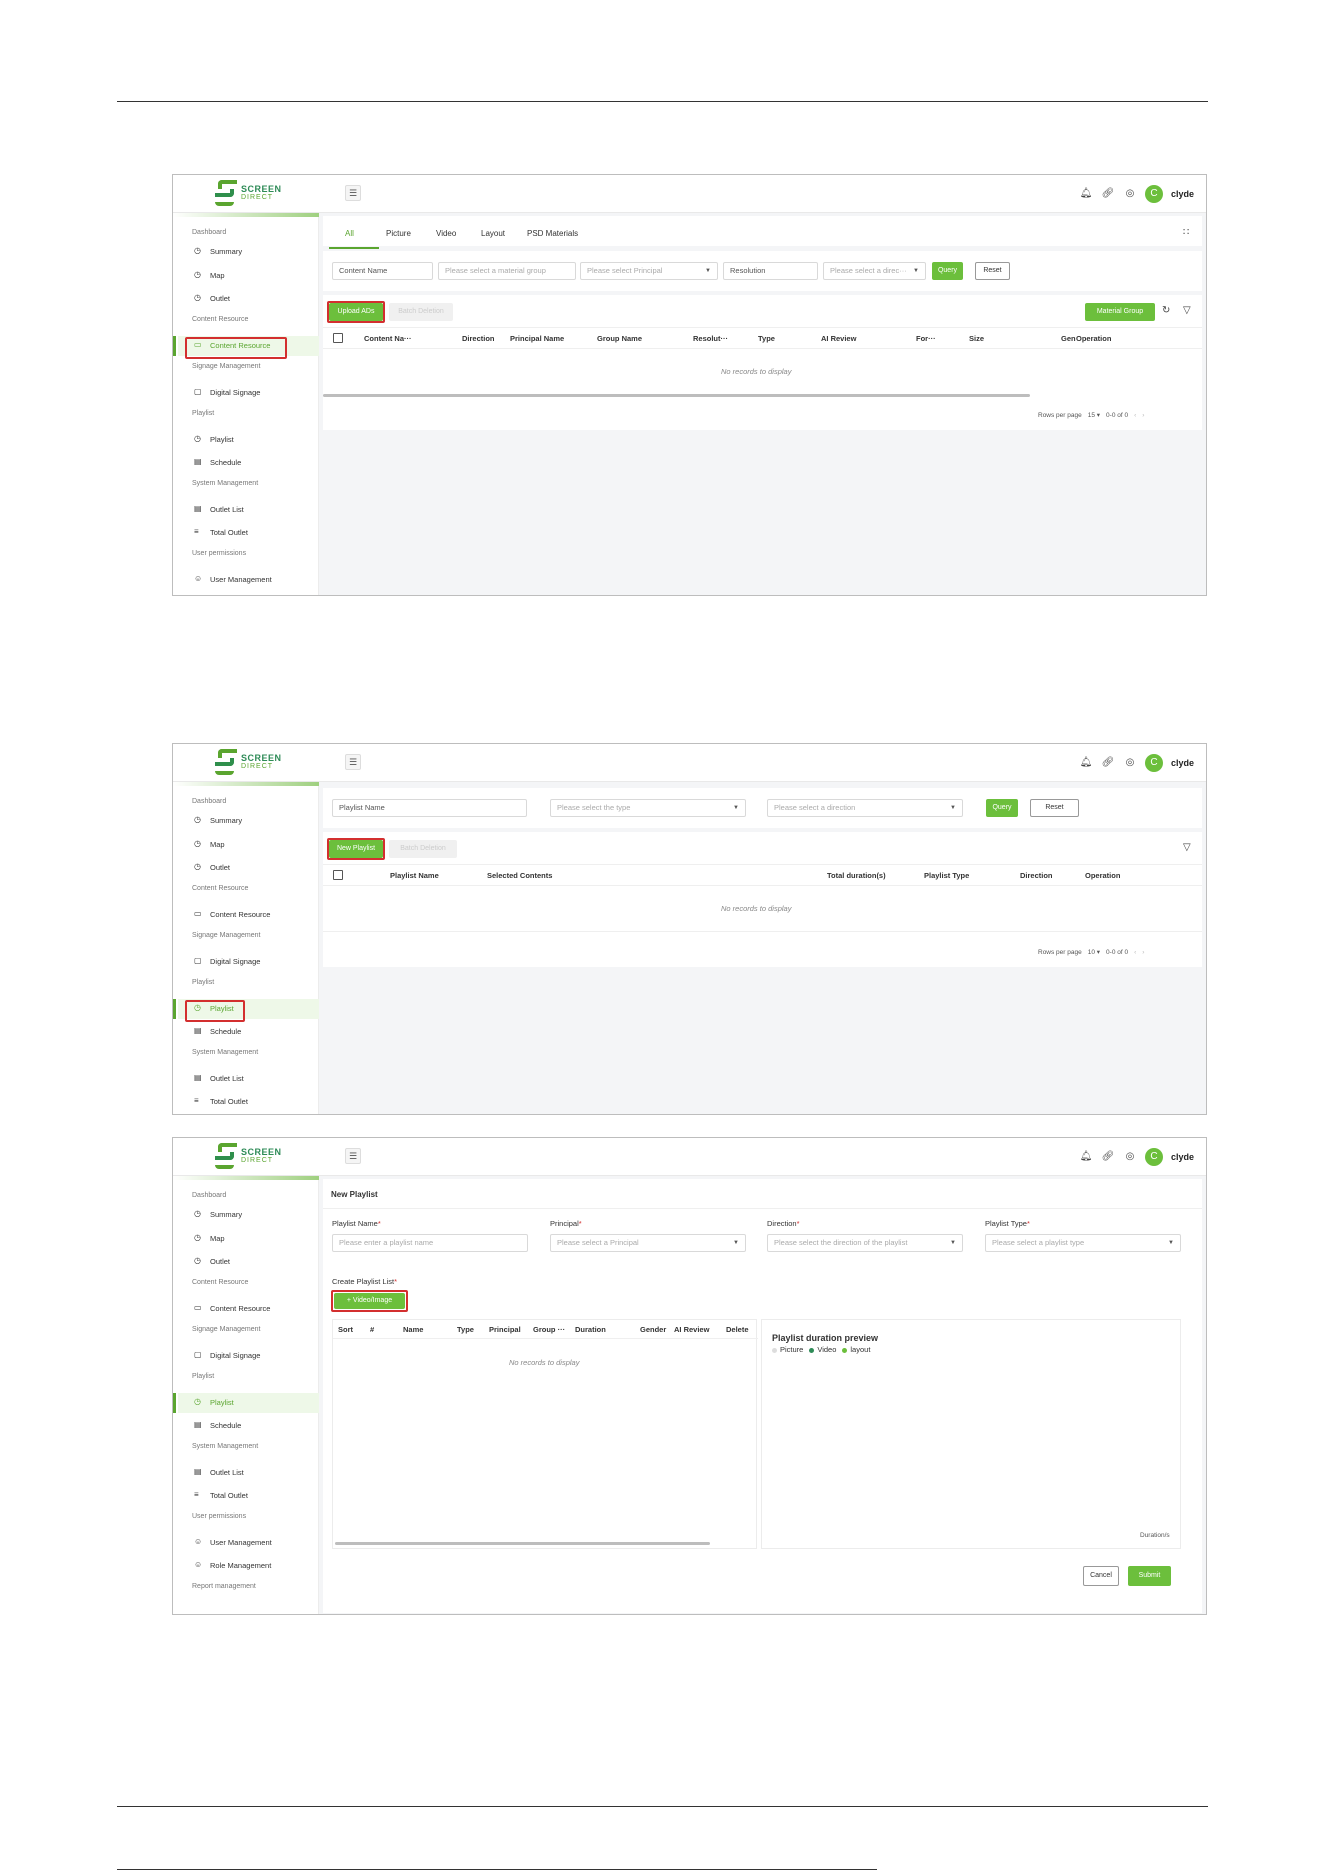 This screenshot has height=1872, width=1324. What do you see at coordinates (1083, 1243) in the screenshot?
I see `playlist-type-select: Please select a playlist type ▼` at bounding box center [1083, 1243].